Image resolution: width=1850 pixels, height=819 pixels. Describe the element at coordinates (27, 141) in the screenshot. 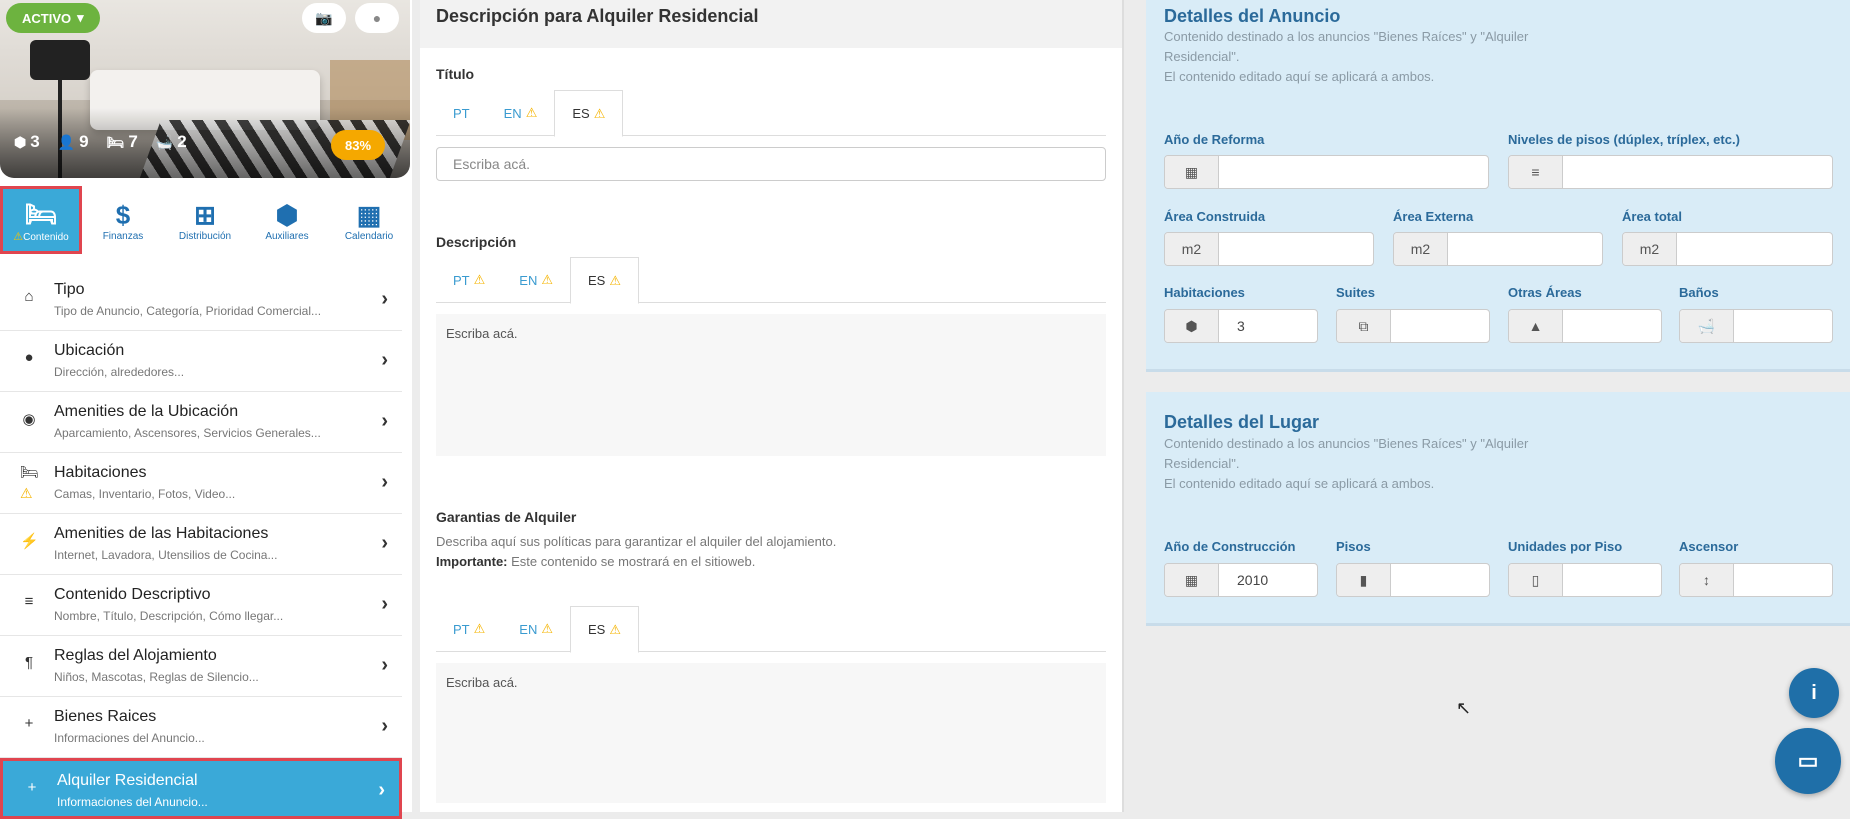

I see `stat-rooms: ⬢ 3` at that location.